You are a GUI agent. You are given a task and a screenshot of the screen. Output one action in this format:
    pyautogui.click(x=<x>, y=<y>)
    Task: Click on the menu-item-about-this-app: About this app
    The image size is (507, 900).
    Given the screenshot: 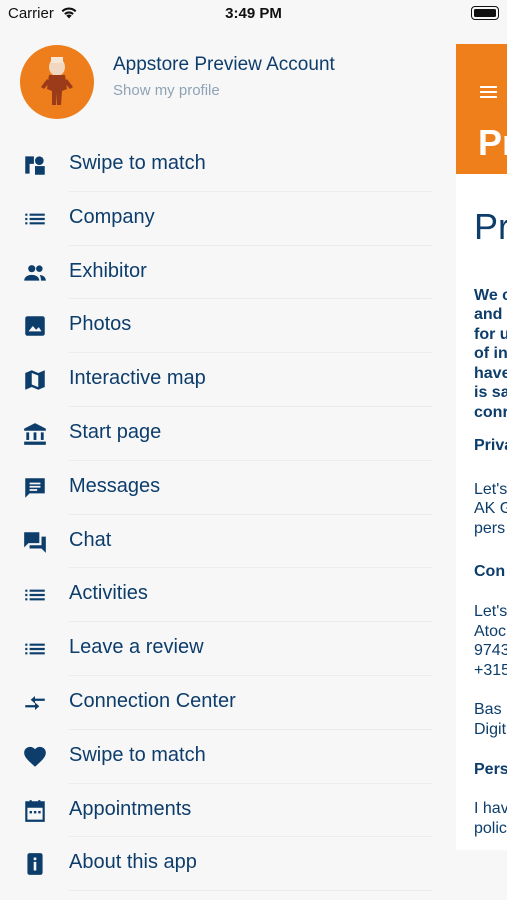 What is the action you would take?
    pyautogui.click(x=228, y=864)
    